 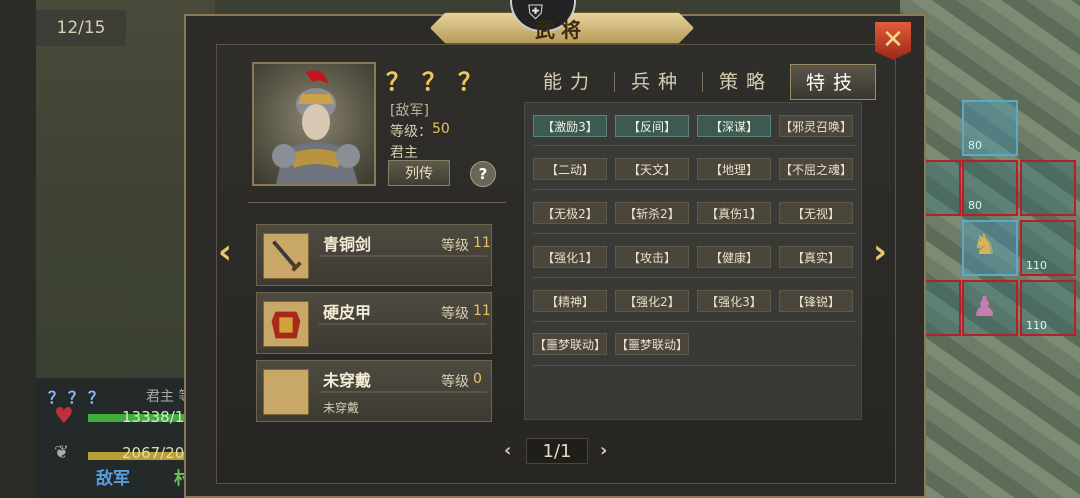 I want to click on tab-ability: 能力, so click(x=570, y=82).